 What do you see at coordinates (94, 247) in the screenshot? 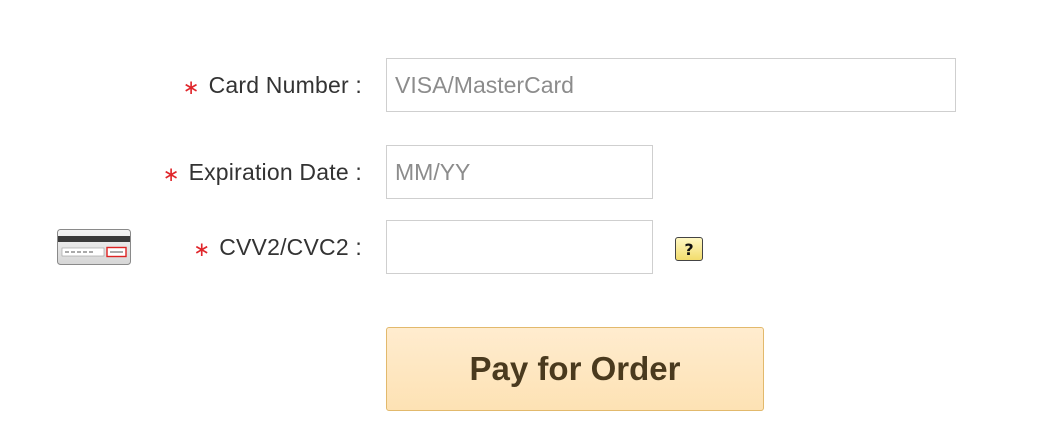
I see `credit-card-back-icon` at bounding box center [94, 247].